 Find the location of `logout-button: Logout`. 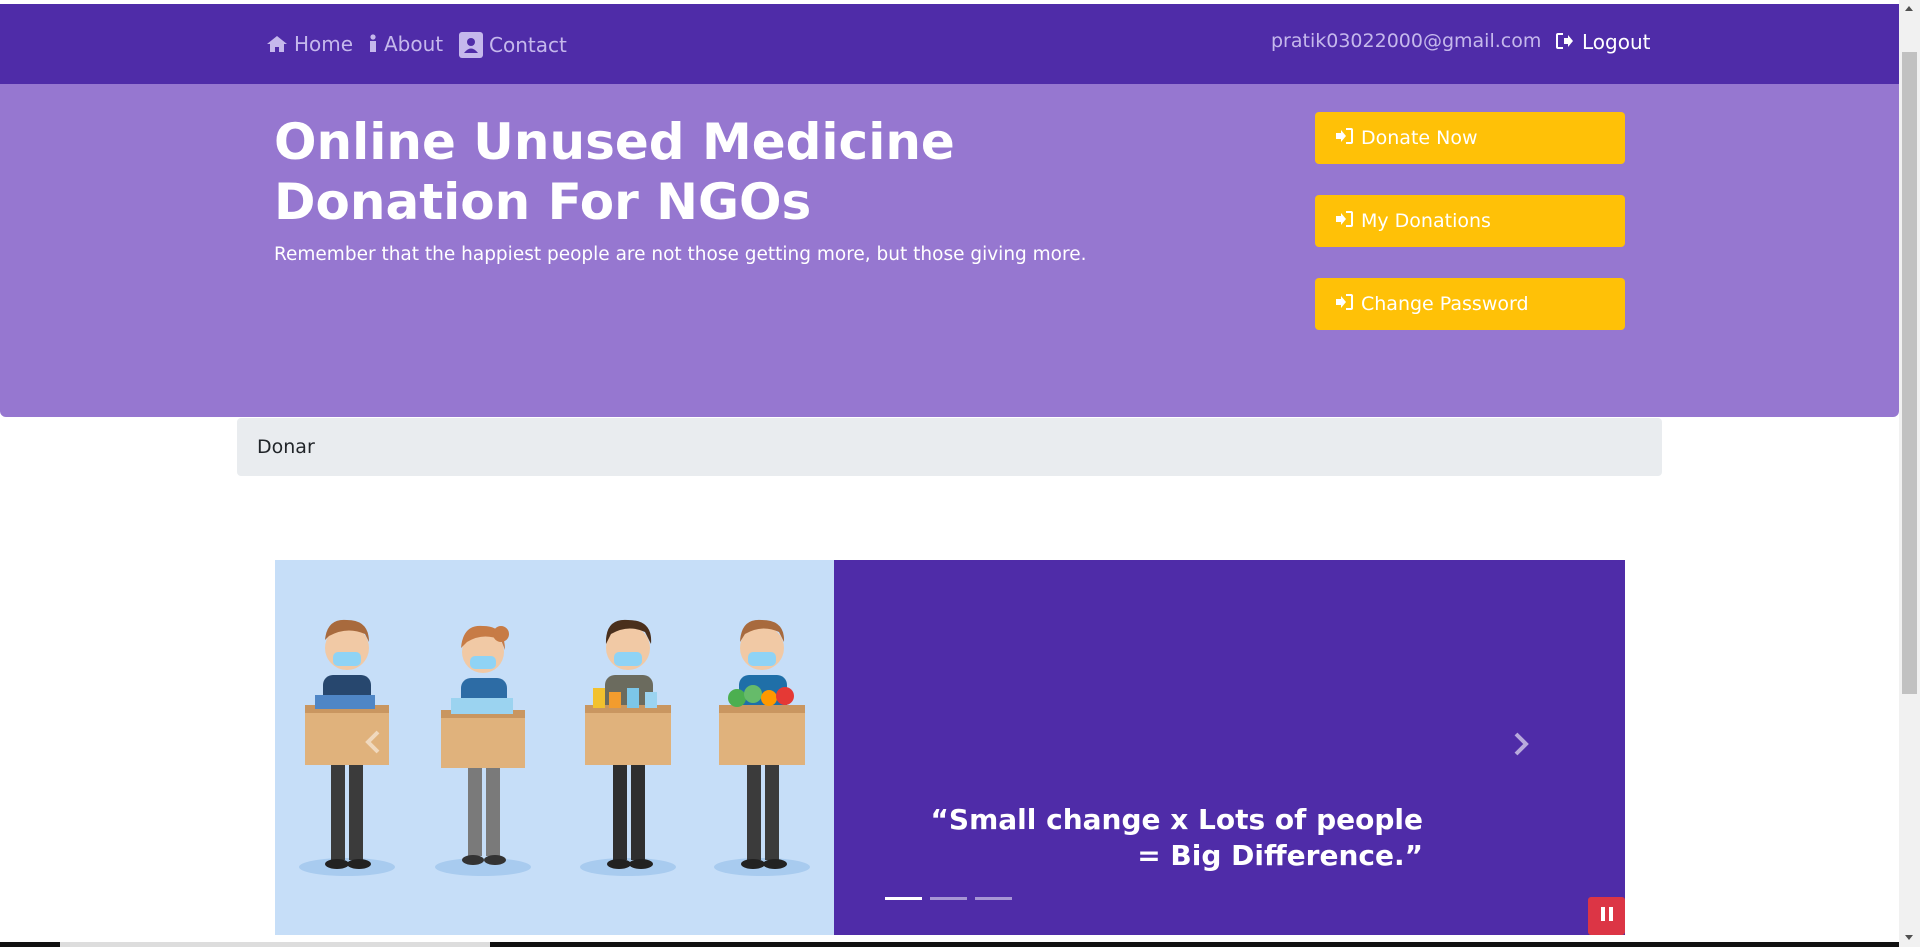

logout-button: Logout is located at coordinates (1603, 42).